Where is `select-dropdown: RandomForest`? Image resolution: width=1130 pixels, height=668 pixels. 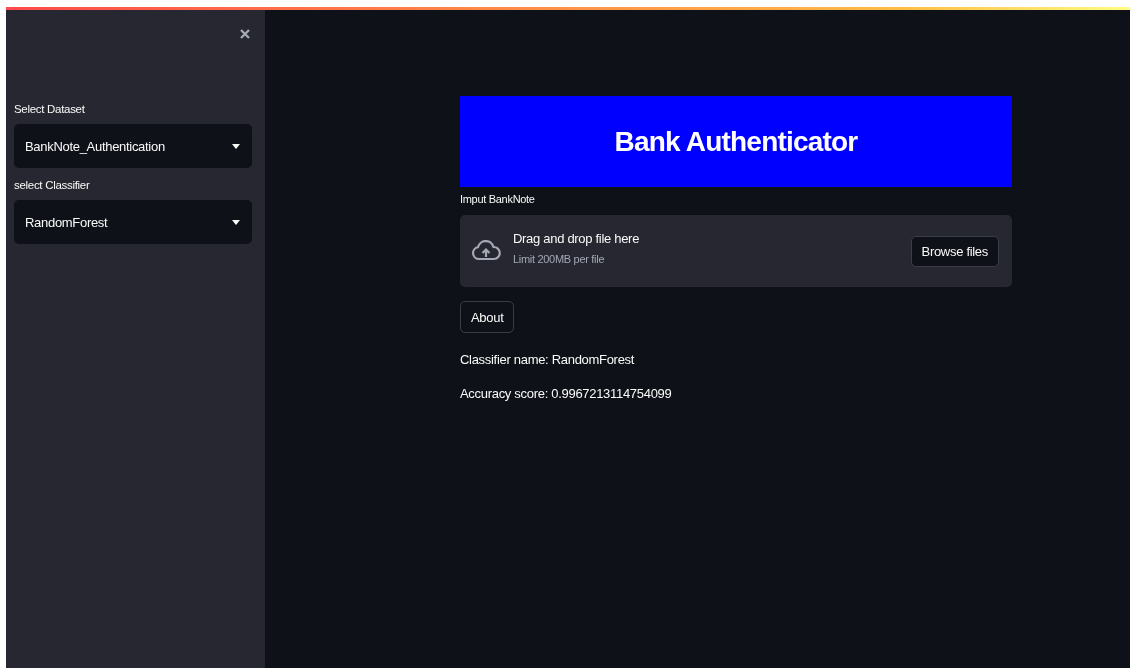 select-dropdown: RandomForest is located at coordinates (133, 222).